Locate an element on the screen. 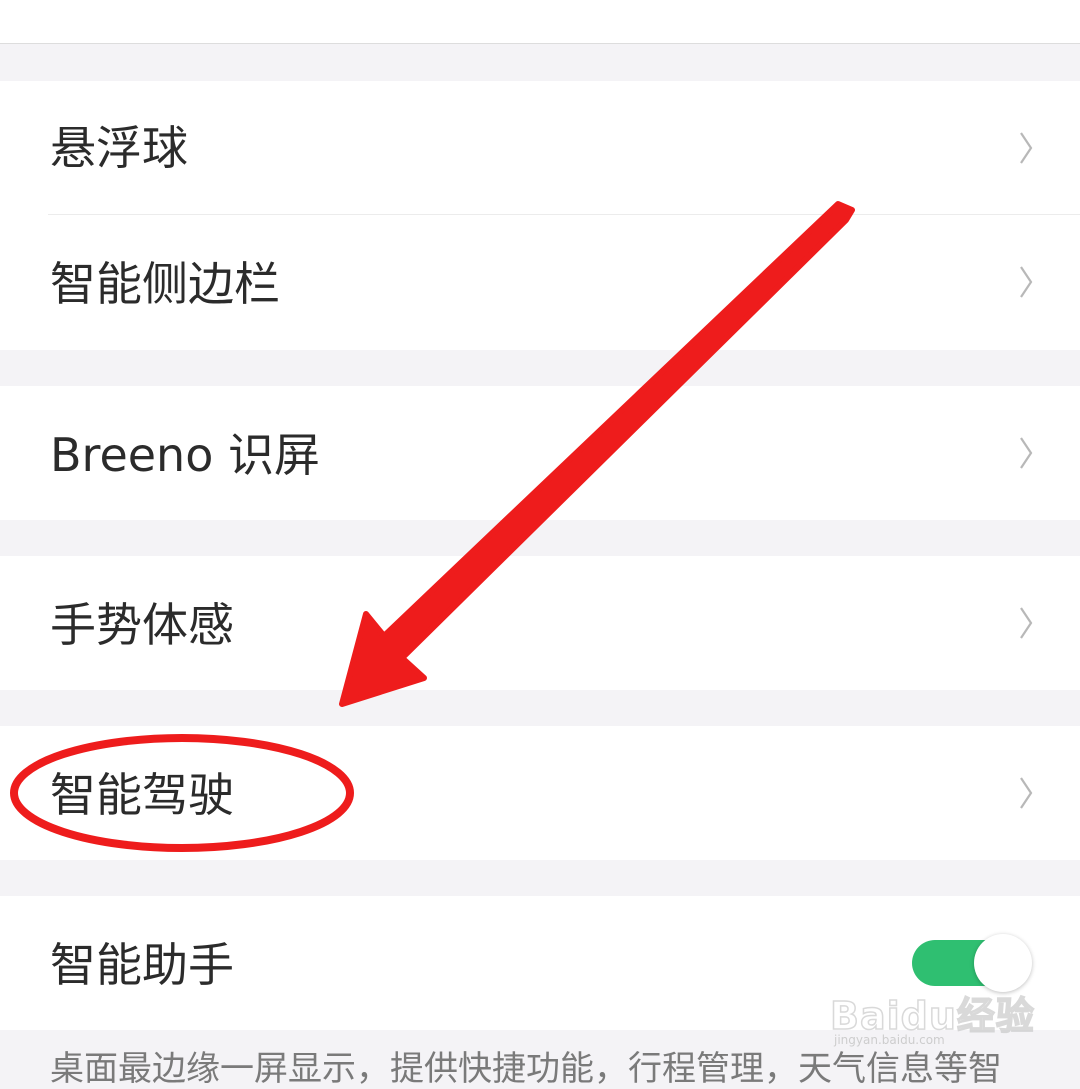 The height and width of the screenshot is (1089, 1080). settings-item-label: 智能驾驶 is located at coordinates (142, 795).